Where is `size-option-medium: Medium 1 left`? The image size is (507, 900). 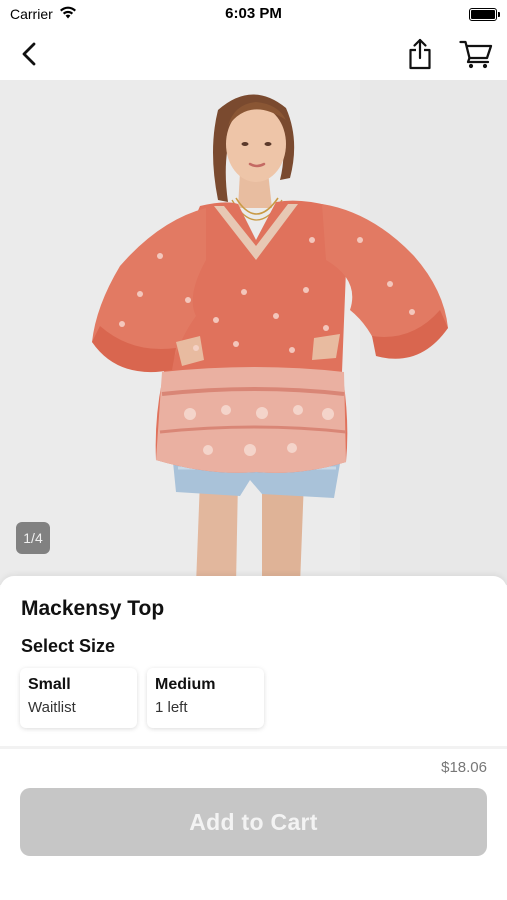
size-option-medium: Medium 1 left is located at coordinates (205, 698).